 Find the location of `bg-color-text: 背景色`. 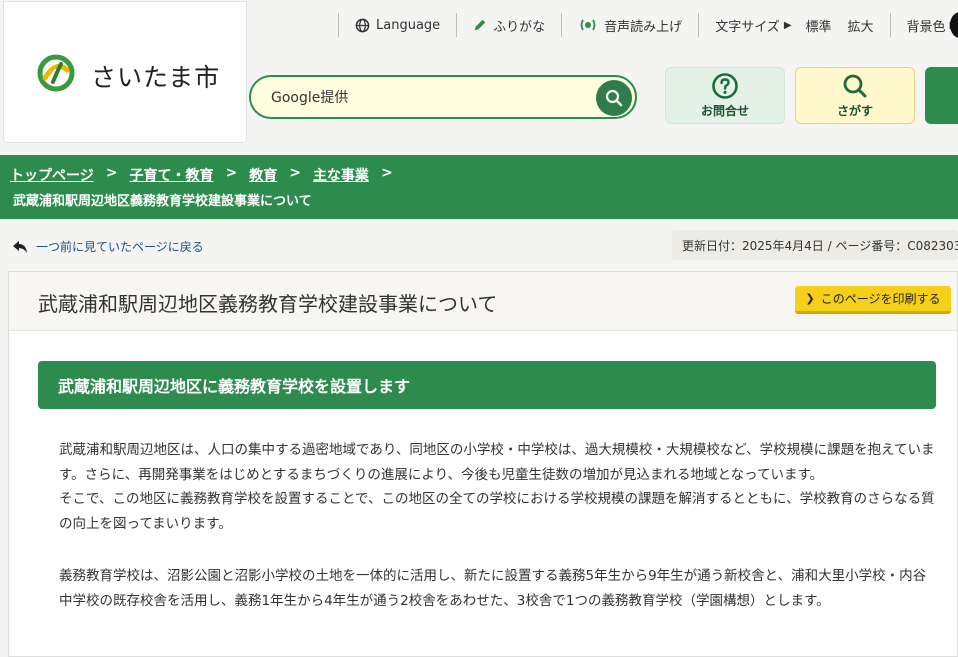

bg-color-text: 背景色 is located at coordinates (926, 27).